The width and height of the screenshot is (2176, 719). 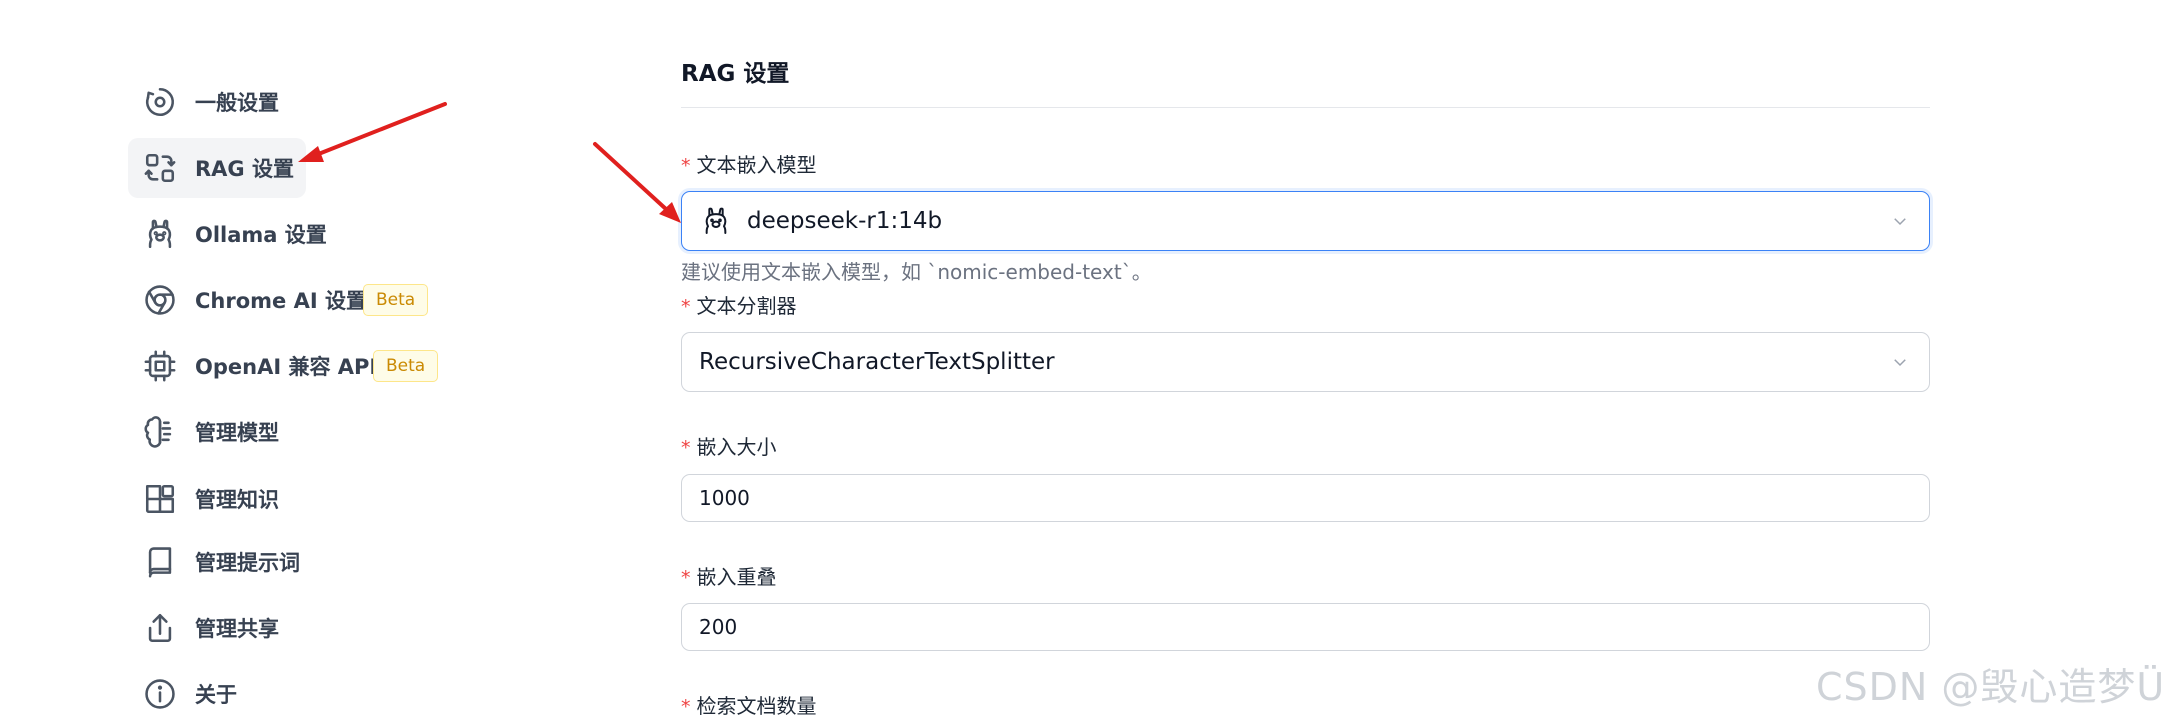 I want to click on sidebar-item-label: 管理模型, so click(x=237, y=433).